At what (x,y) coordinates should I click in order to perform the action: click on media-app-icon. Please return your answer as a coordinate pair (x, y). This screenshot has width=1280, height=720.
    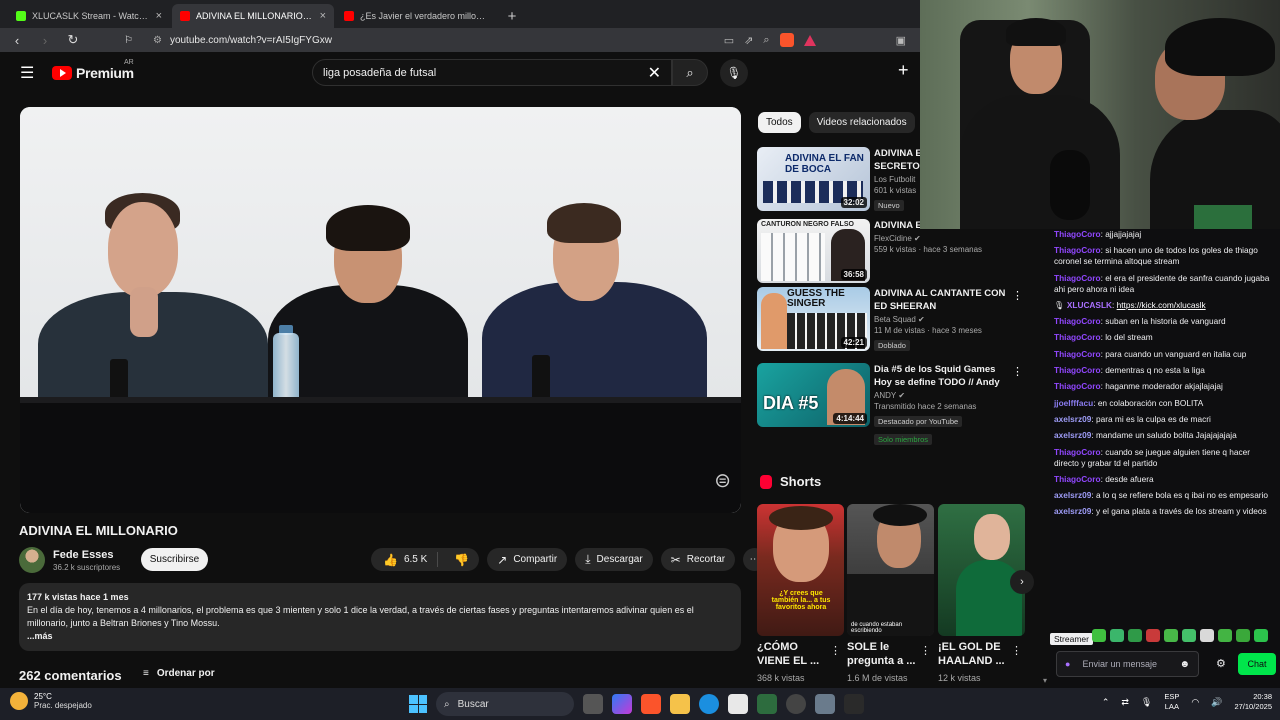
    Looking at the image, I should click on (854, 704).